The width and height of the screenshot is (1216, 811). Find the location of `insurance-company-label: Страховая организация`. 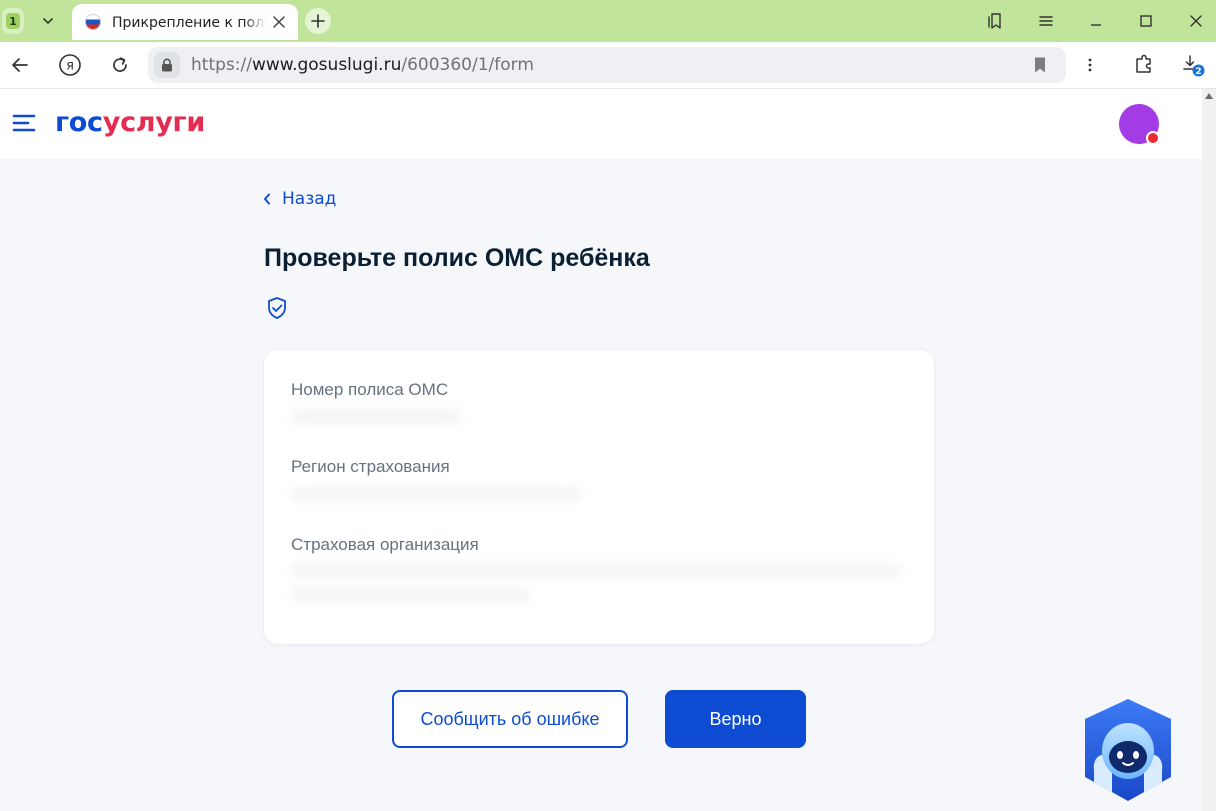

insurance-company-label: Страховая организация is located at coordinates (385, 544).